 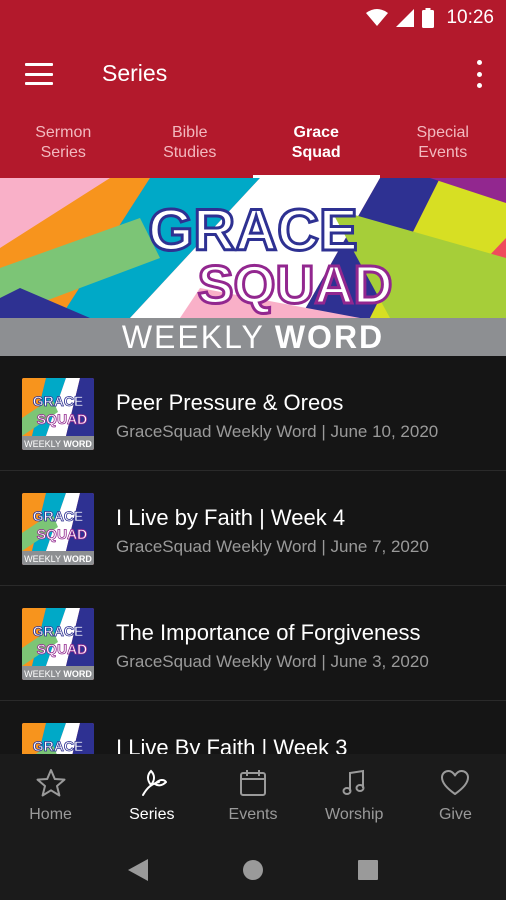 I want to click on tab-label-line2: Squad, so click(x=316, y=152).